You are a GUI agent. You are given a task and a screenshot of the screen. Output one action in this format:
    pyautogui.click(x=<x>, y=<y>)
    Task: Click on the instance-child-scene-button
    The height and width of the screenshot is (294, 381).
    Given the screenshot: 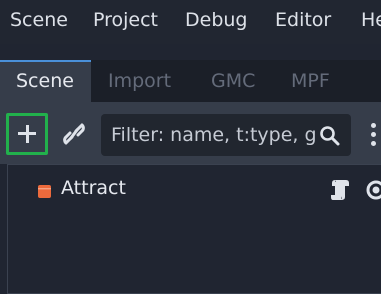 What is the action you would take?
    pyautogui.click(x=74, y=136)
    